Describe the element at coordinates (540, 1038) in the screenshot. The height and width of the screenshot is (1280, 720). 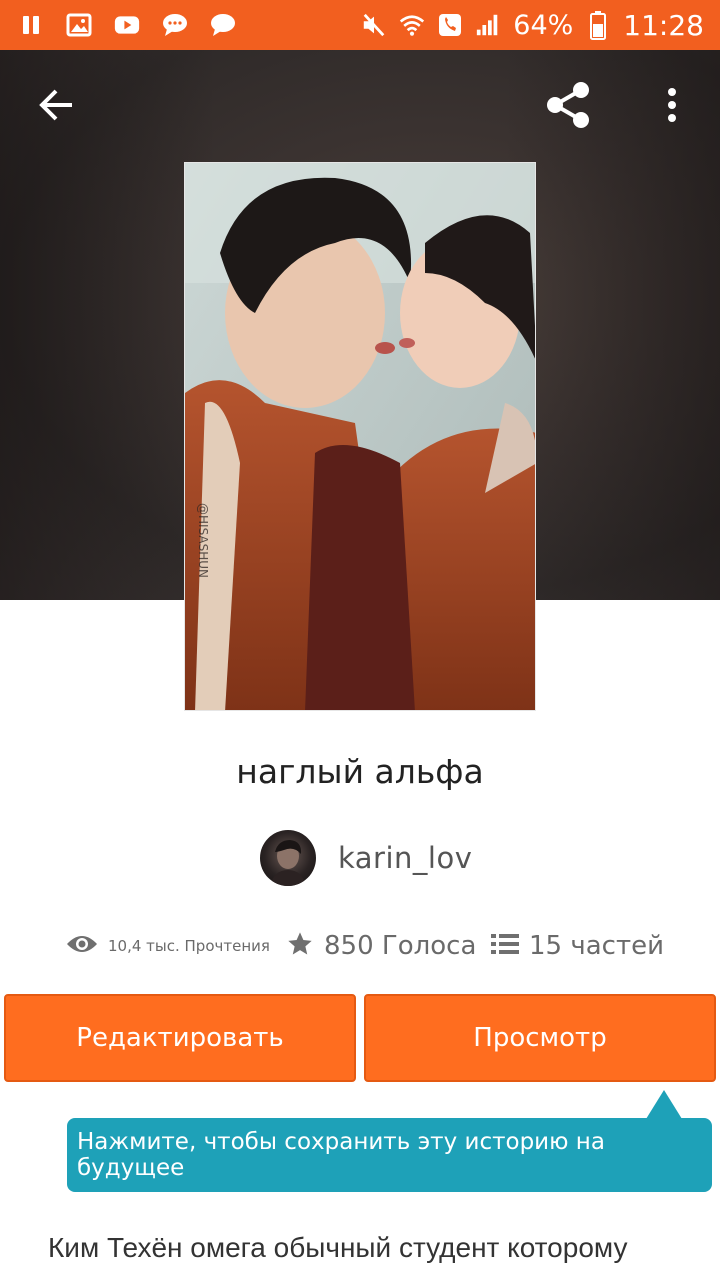
I see `view-button: Просмотр` at that location.